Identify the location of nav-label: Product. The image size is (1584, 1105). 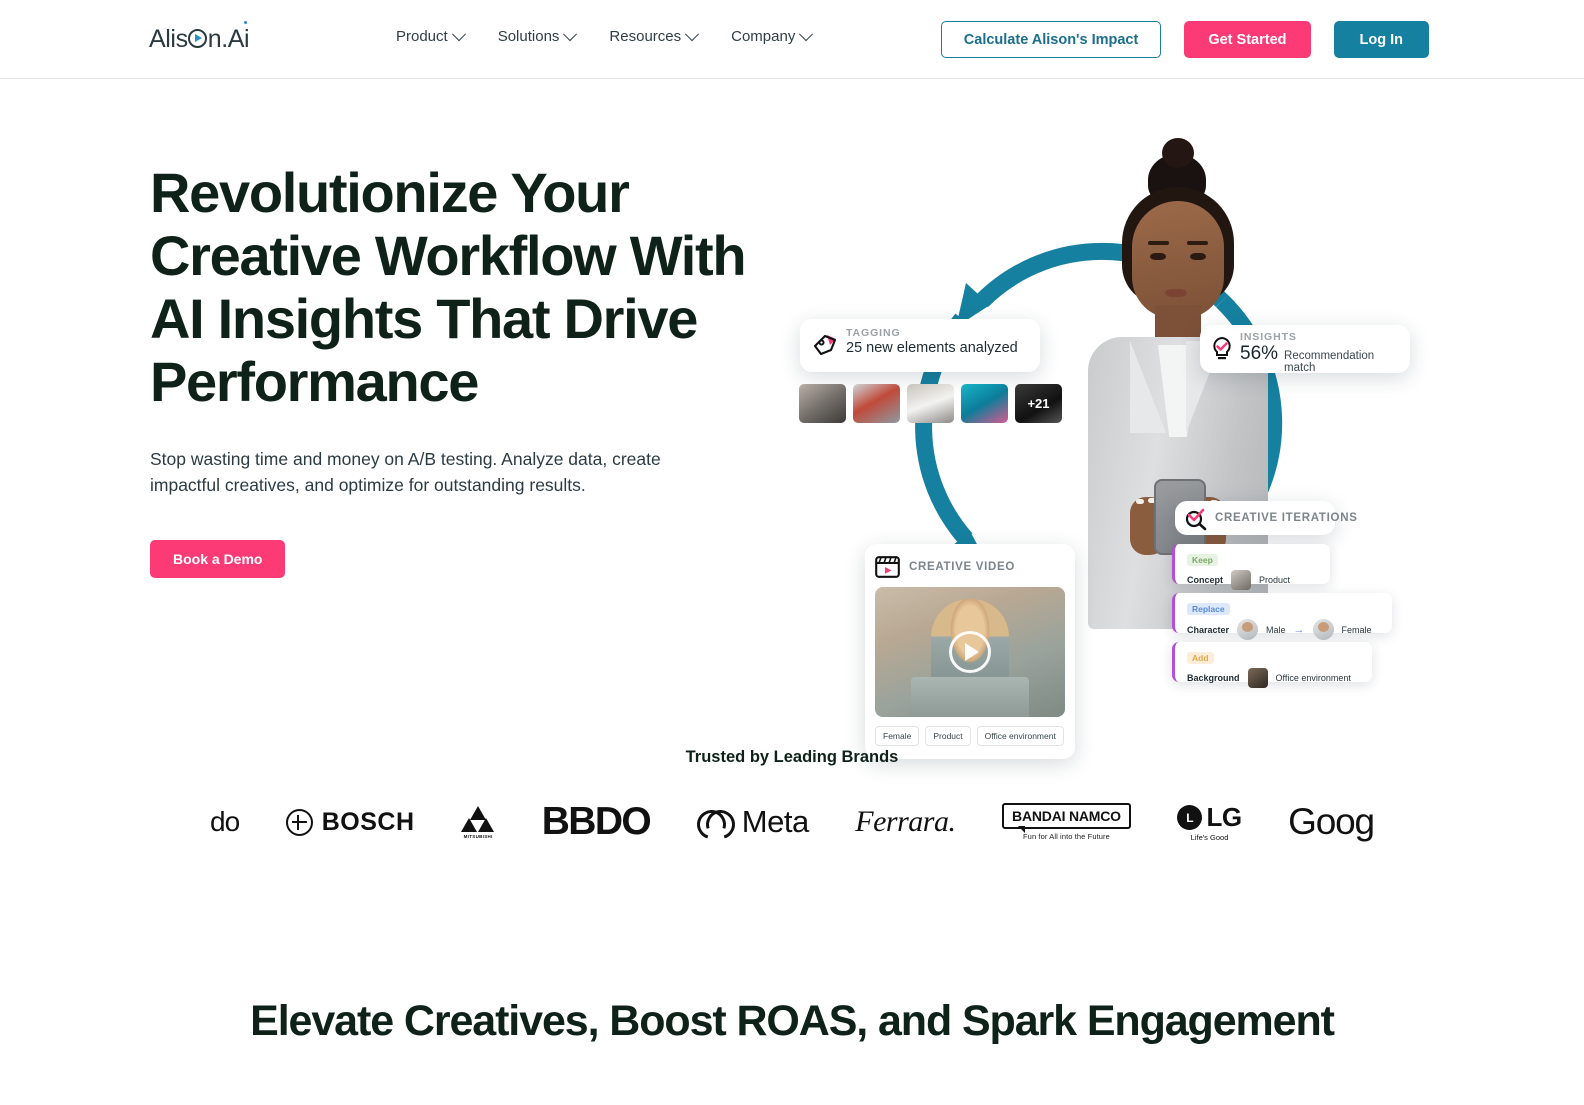
(422, 36).